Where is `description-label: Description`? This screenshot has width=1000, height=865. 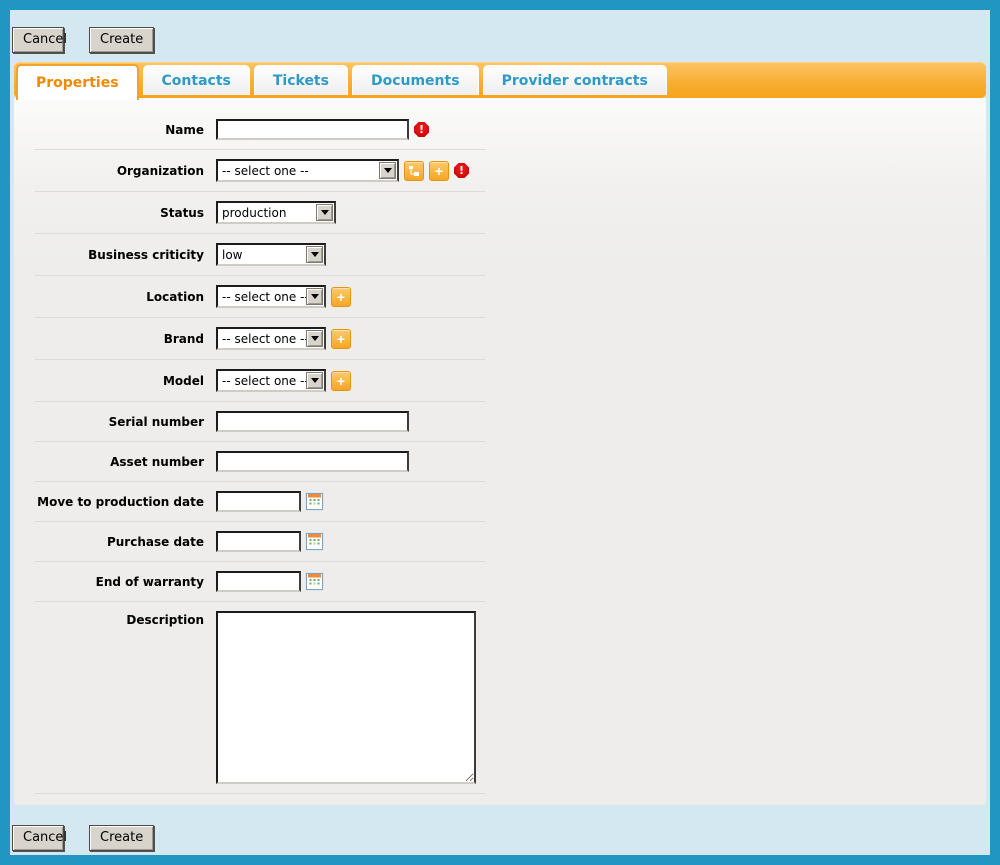
description-label: Description is located at coordinates (165, 620).